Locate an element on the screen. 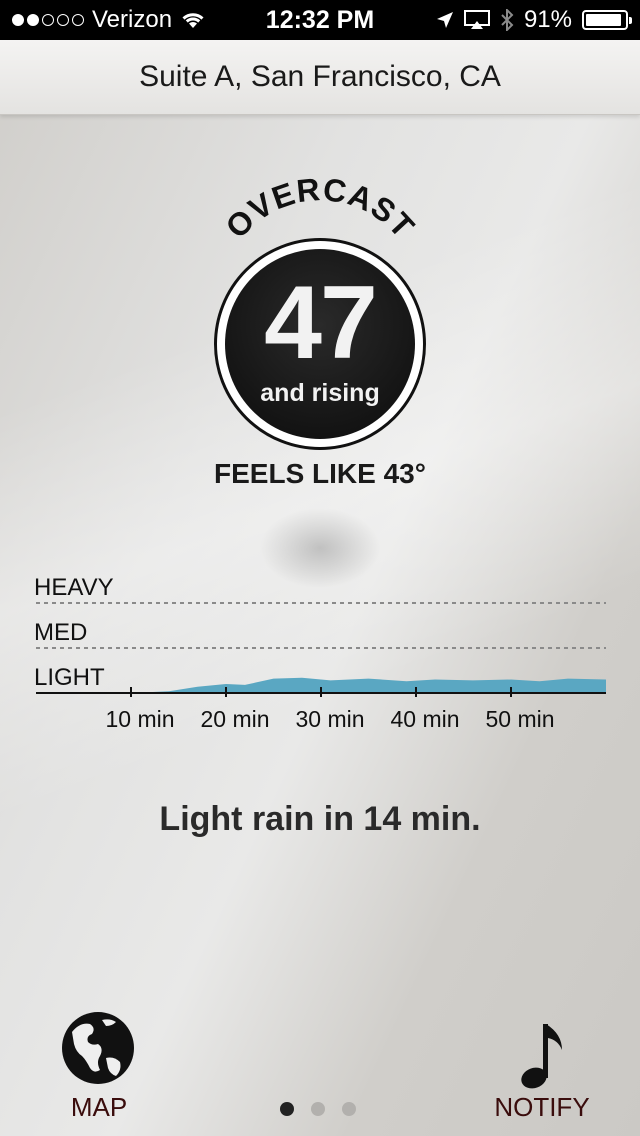 Image resolution: width=640 pixels, height=1136 pixels. chart-y-label: MED is located at coordinates (60, 632).